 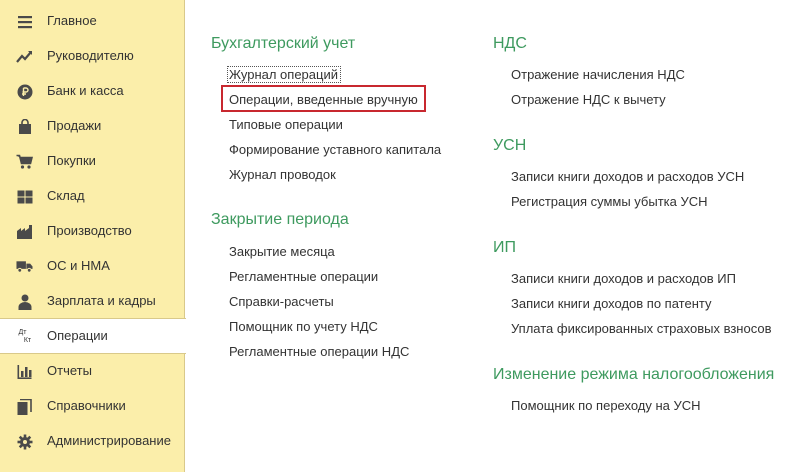 I want to click on link-month-close: Закрытие месяца, so click(x=282, y=251).